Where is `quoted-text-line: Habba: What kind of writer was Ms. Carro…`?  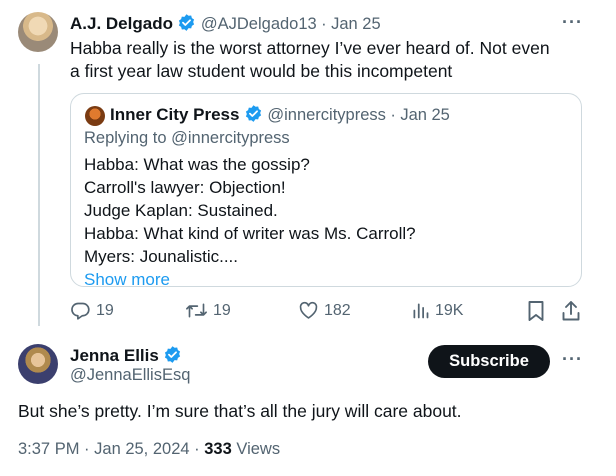 quoted-text-line: Habba: What kind of writer was Ms. Carro… is located at coordinates (250, 233).